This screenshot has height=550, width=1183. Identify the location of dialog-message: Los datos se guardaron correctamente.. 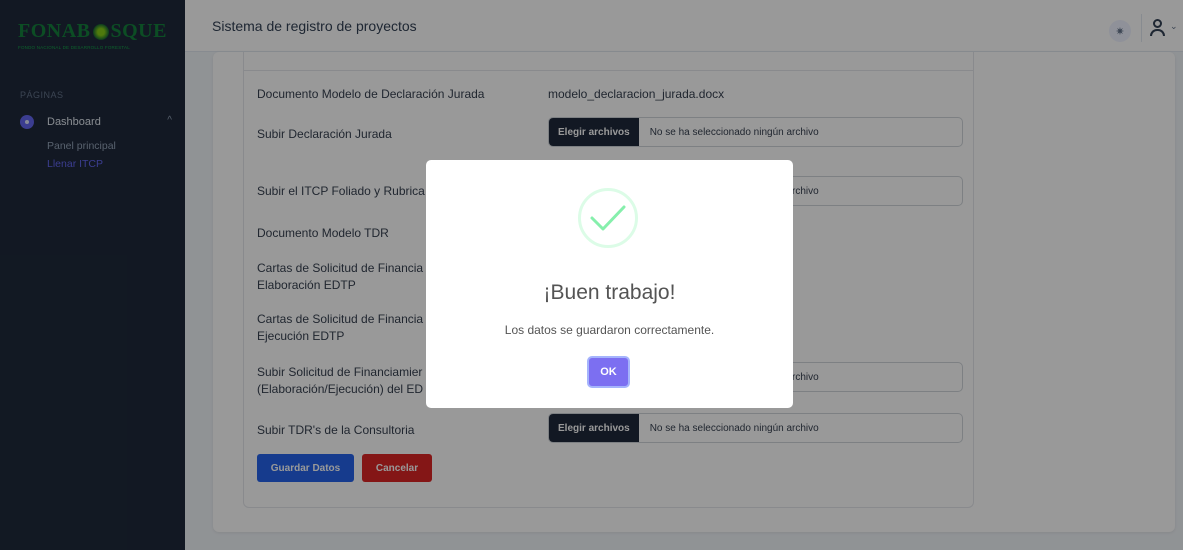
(609, 330).